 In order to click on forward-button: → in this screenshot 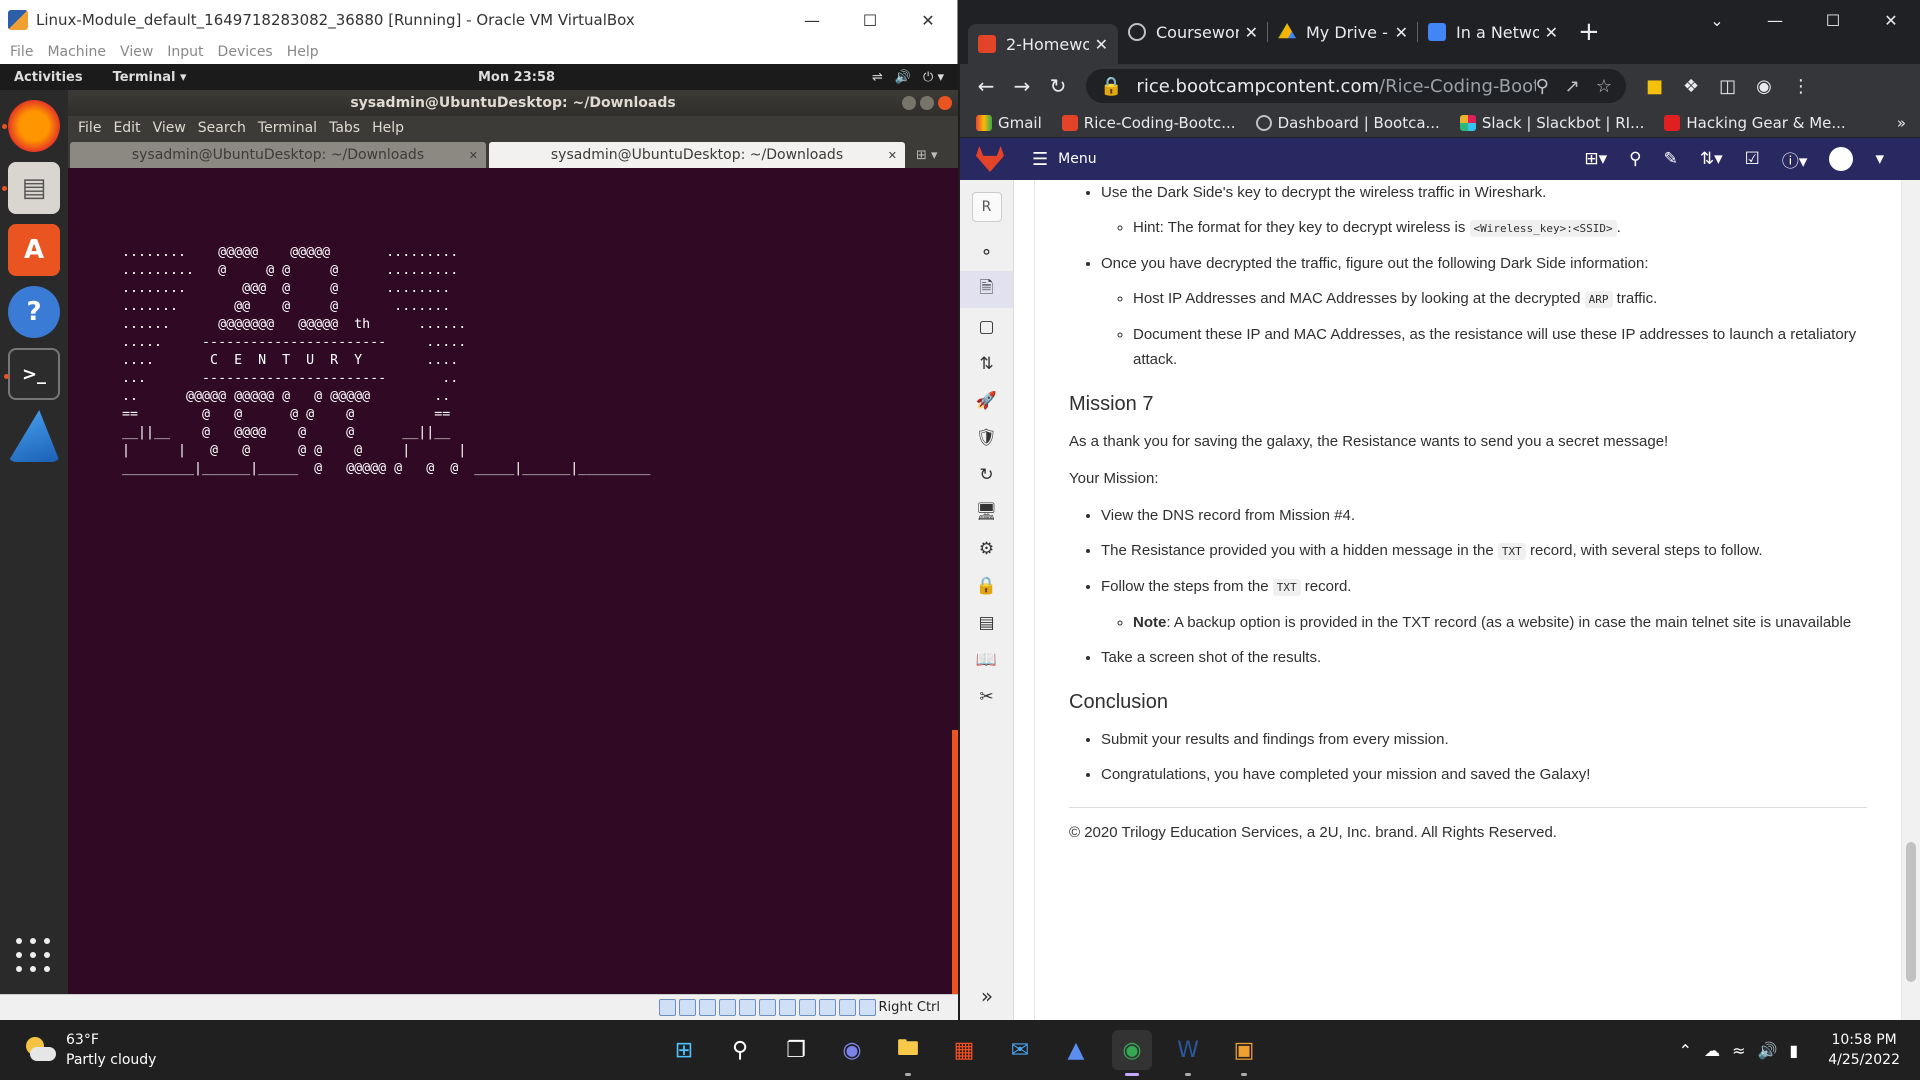, I will do `click(1022, 86)`.